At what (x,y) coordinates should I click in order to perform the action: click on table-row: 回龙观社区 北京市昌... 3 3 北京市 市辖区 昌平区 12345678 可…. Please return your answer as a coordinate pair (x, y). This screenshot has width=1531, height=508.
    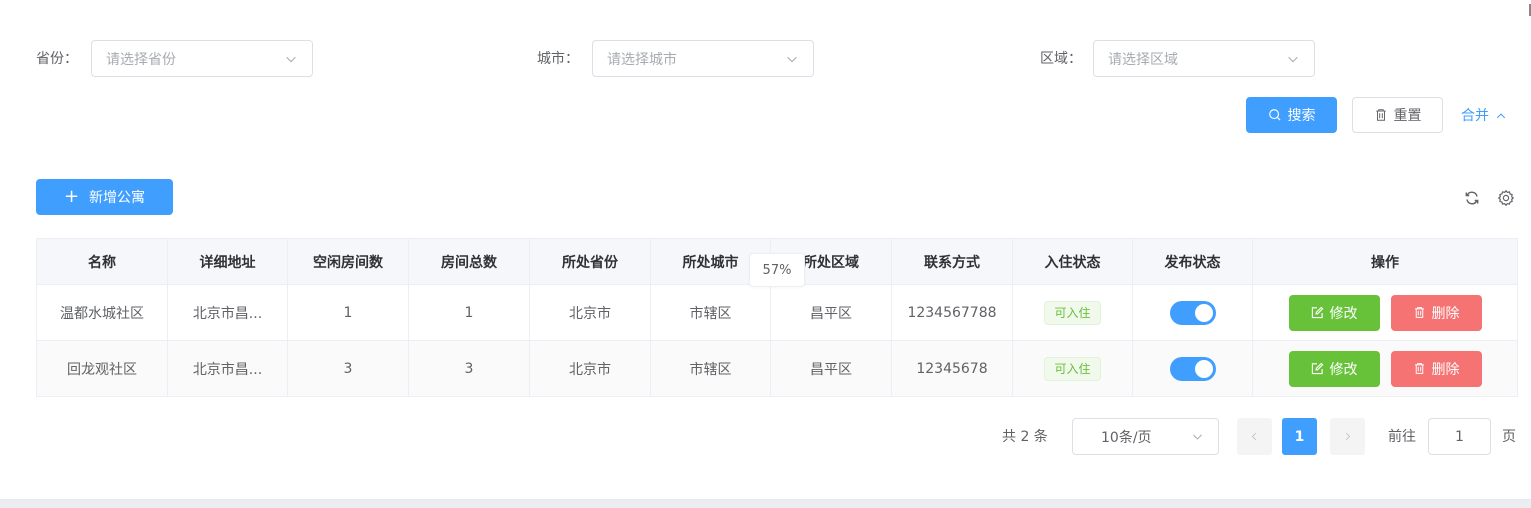
    Looking at the image, I should click on (777, 368).